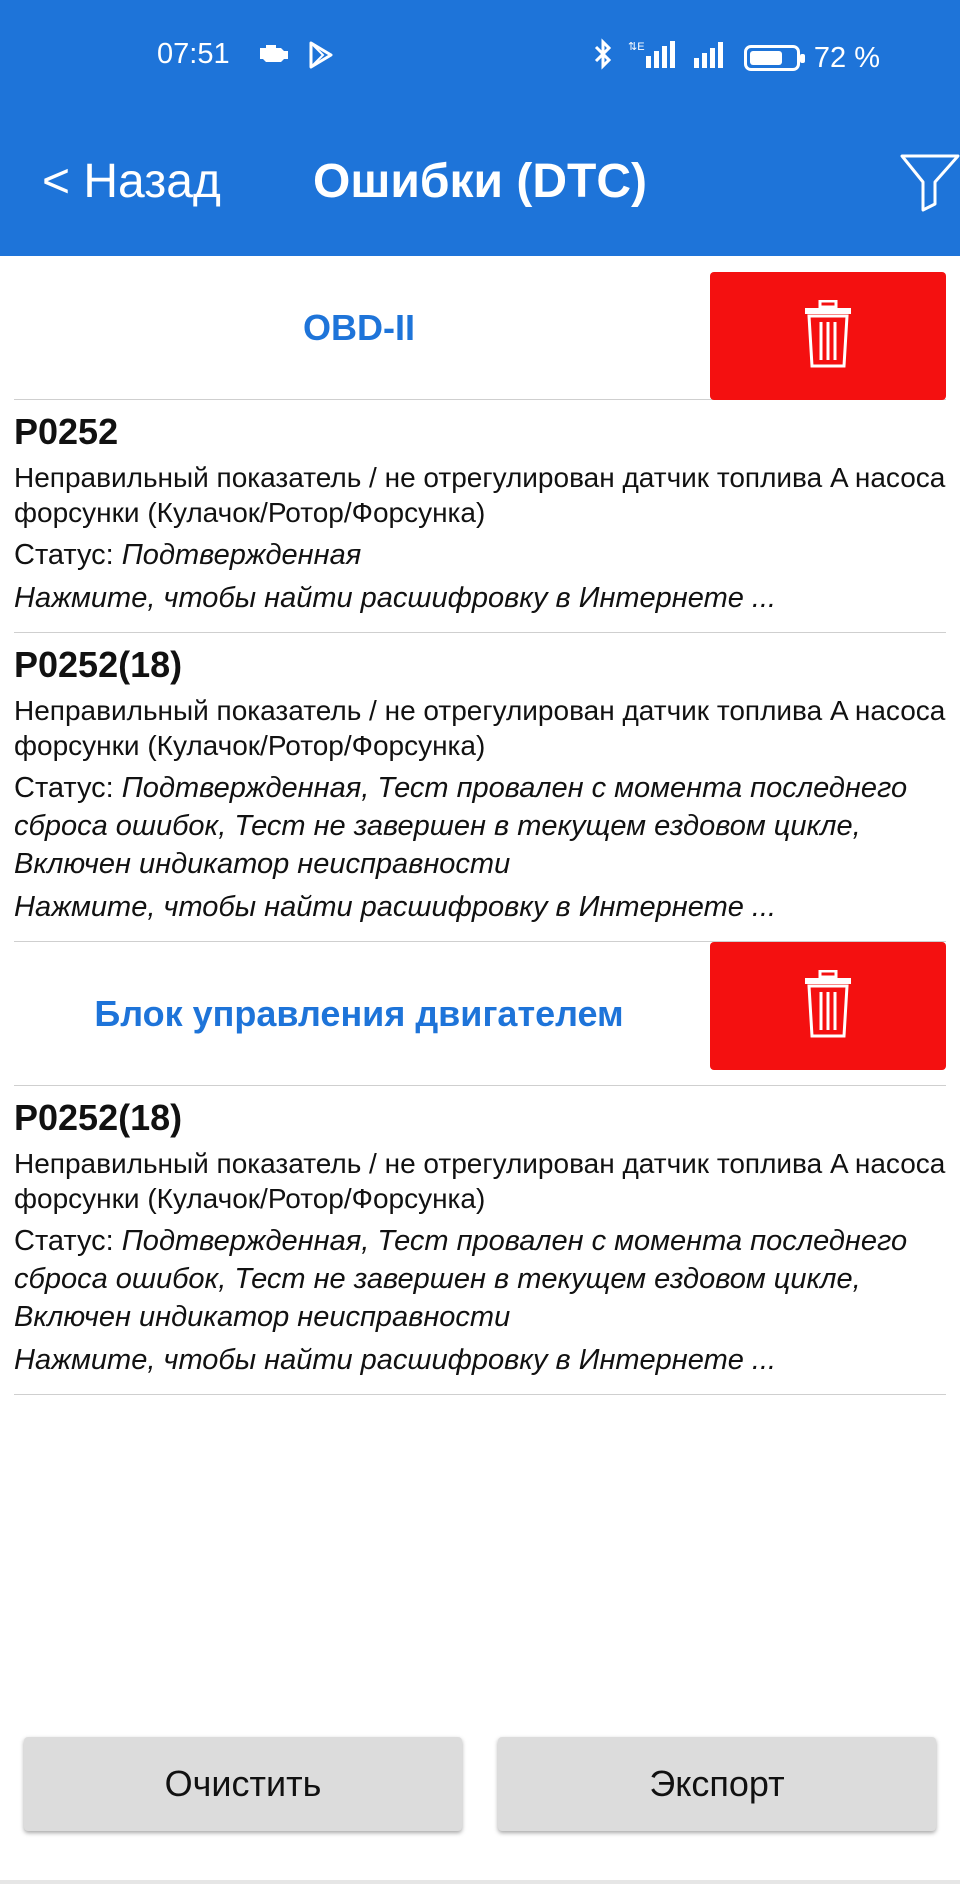 The height and width of the screenshot is (1888, 960). Describe the element at coordinates (66, 431) in the screenshot. I see `dtc-code: P0252` at that location.